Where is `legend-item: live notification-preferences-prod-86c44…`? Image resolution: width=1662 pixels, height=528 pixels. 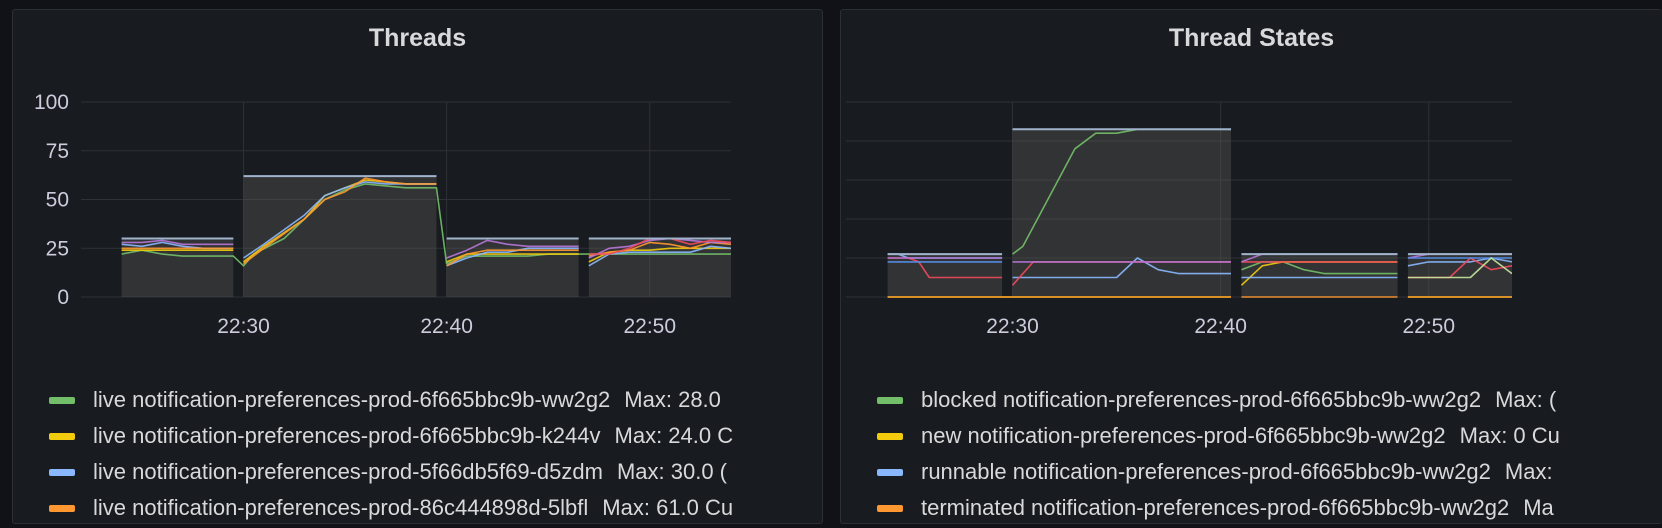 legend-item: live notification-preferences-prod-86c44… is located at coordinates (435, 506).